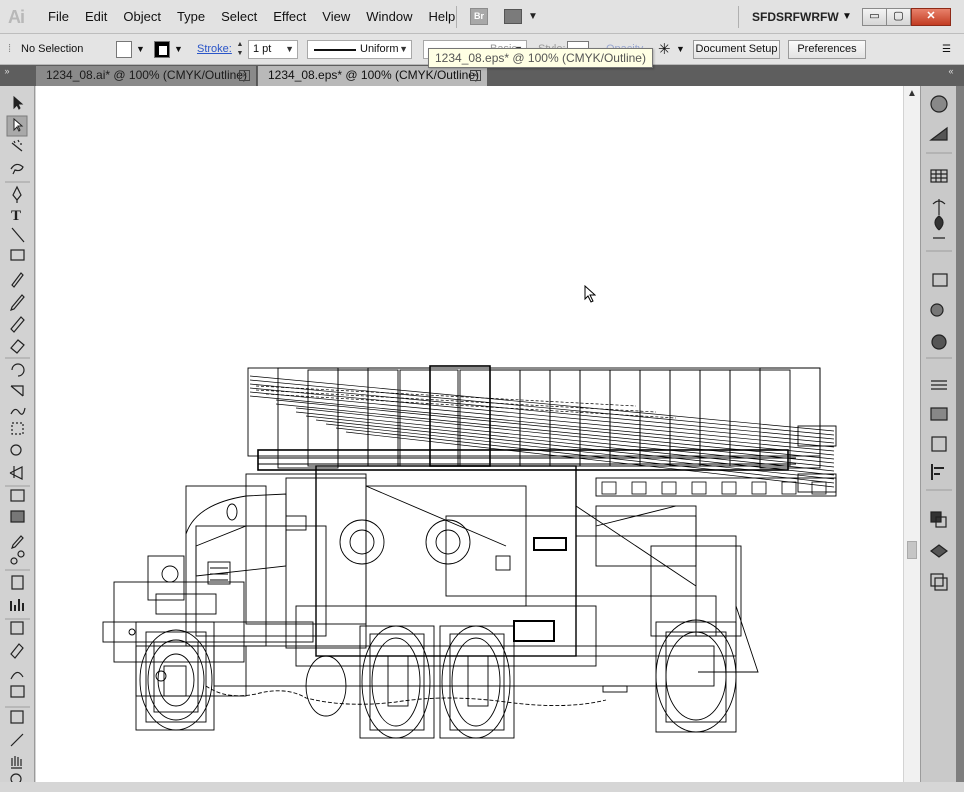 The height and width of the screenshot is (792, 964). I want to click on transparency-panel-button, so click(939, 342).